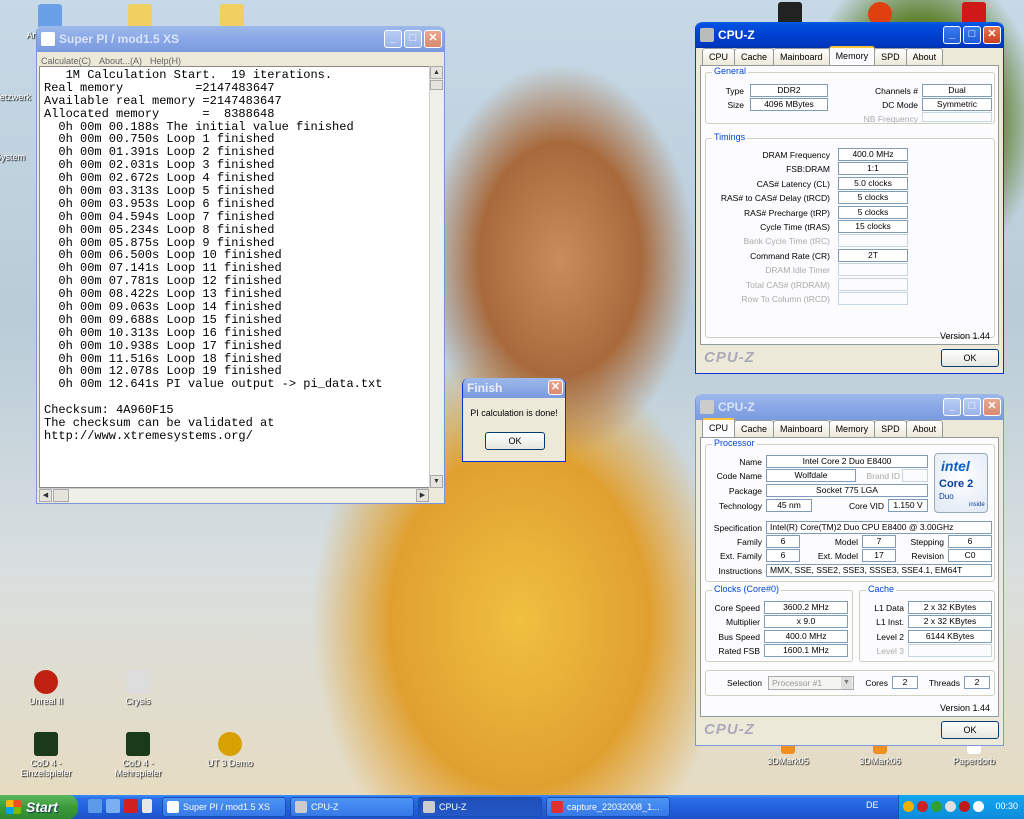  Describe the element at coordinates (514, 388) in the screenshot. I see `finish-titlebar: Finish ✕` at that location.